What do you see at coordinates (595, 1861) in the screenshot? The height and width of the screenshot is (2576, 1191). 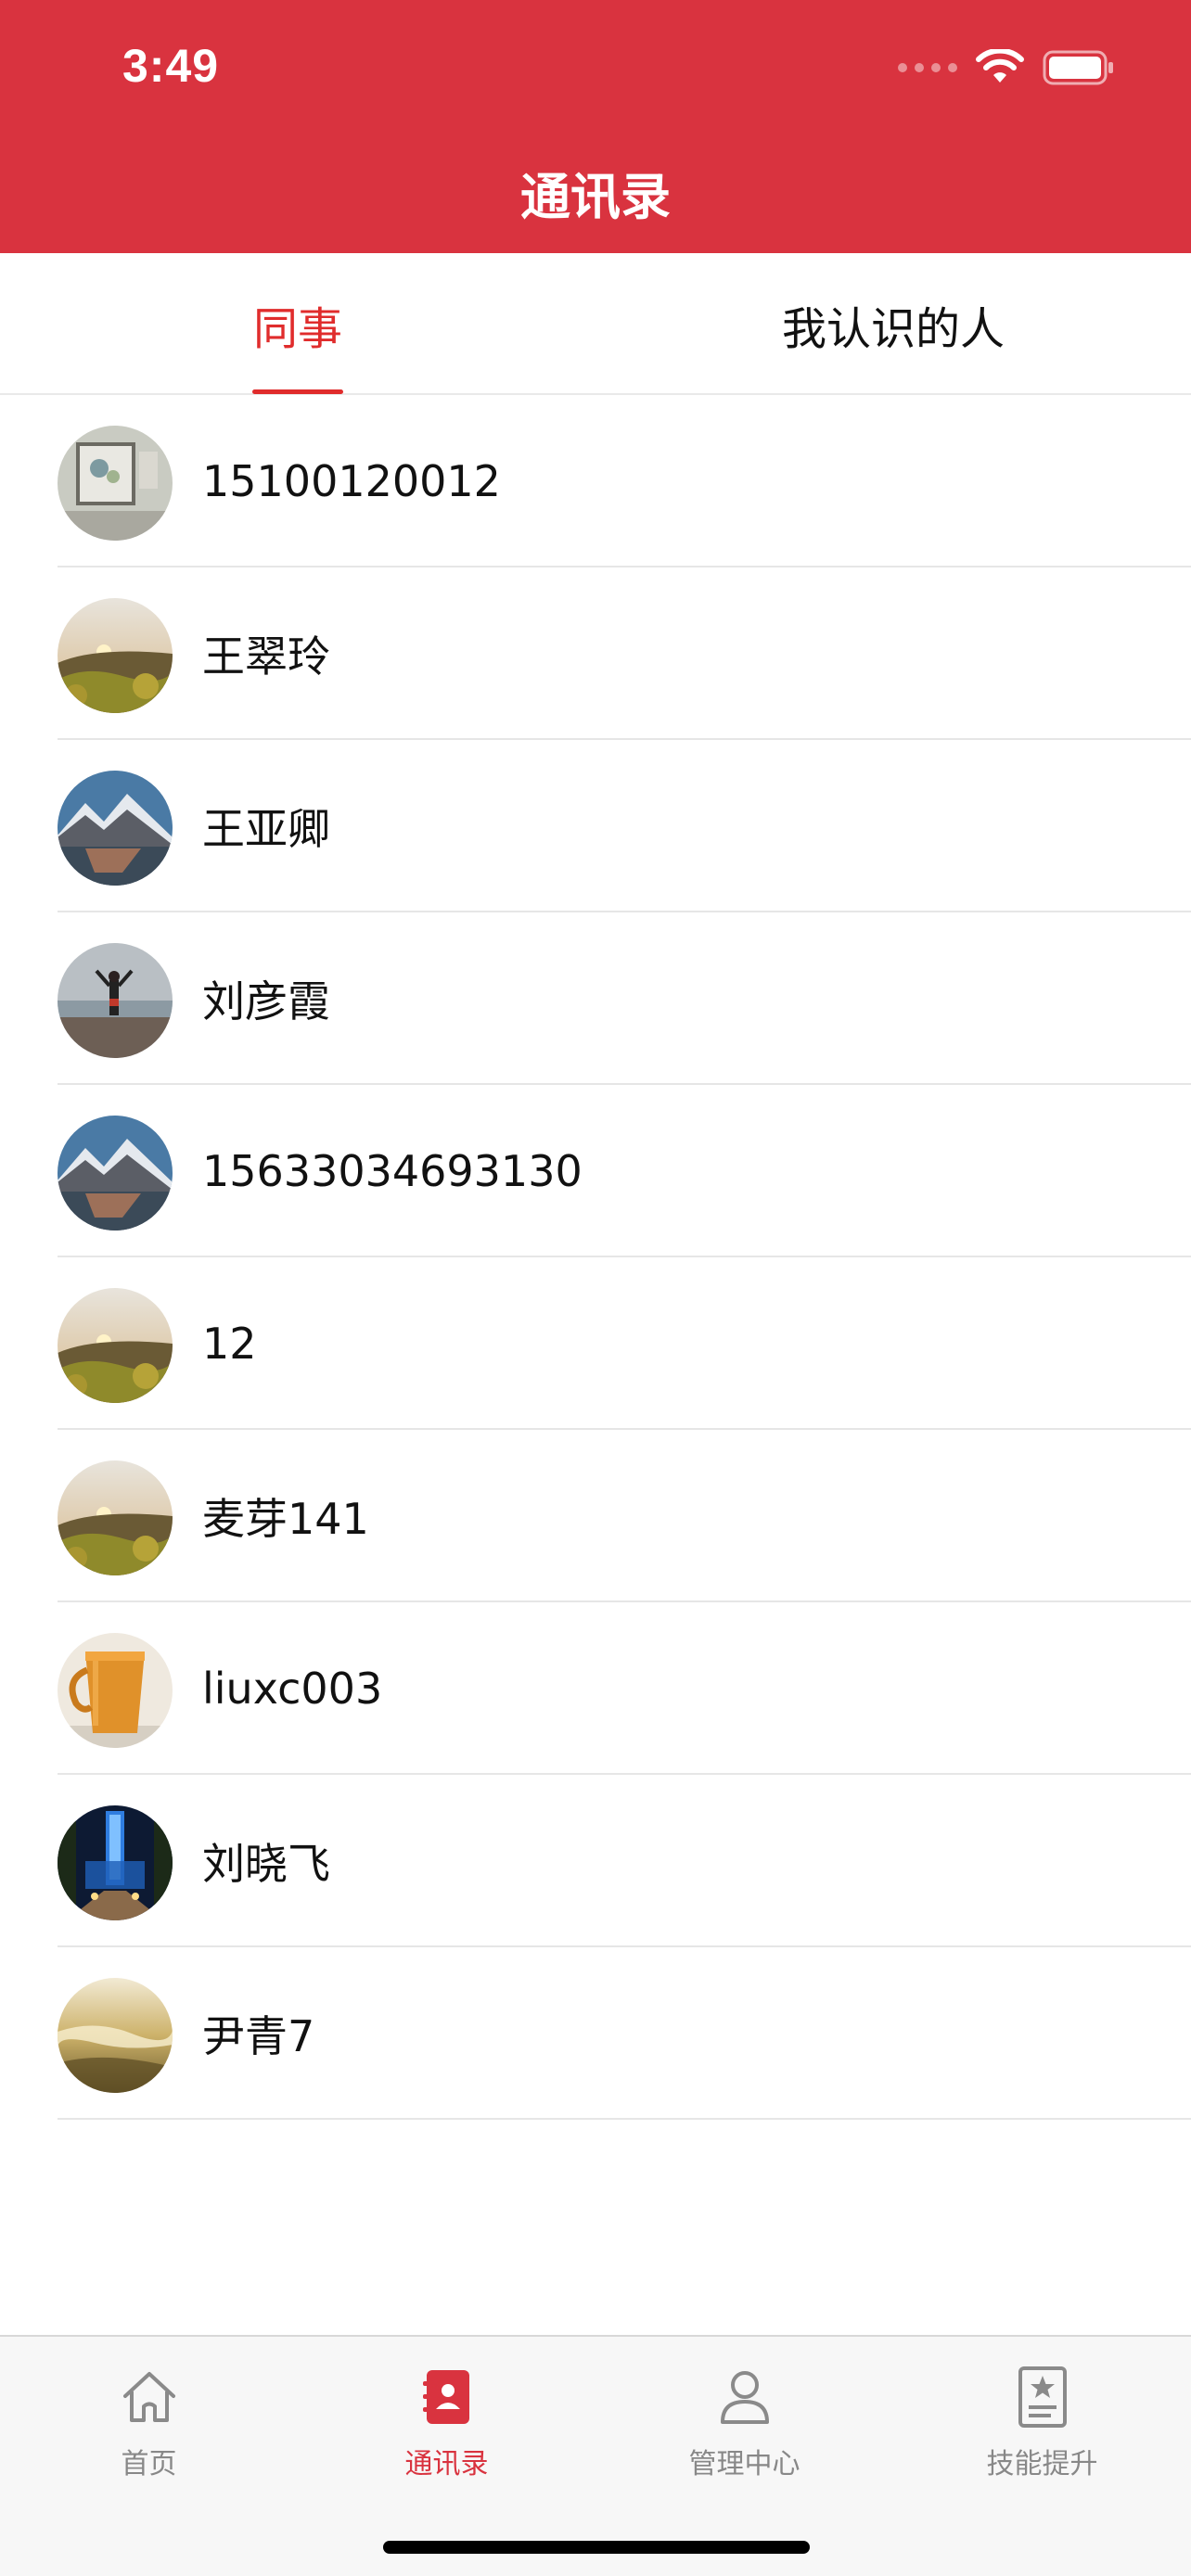 I see `contact-row: 刘晓飞` at bounding box center [595, 1861].